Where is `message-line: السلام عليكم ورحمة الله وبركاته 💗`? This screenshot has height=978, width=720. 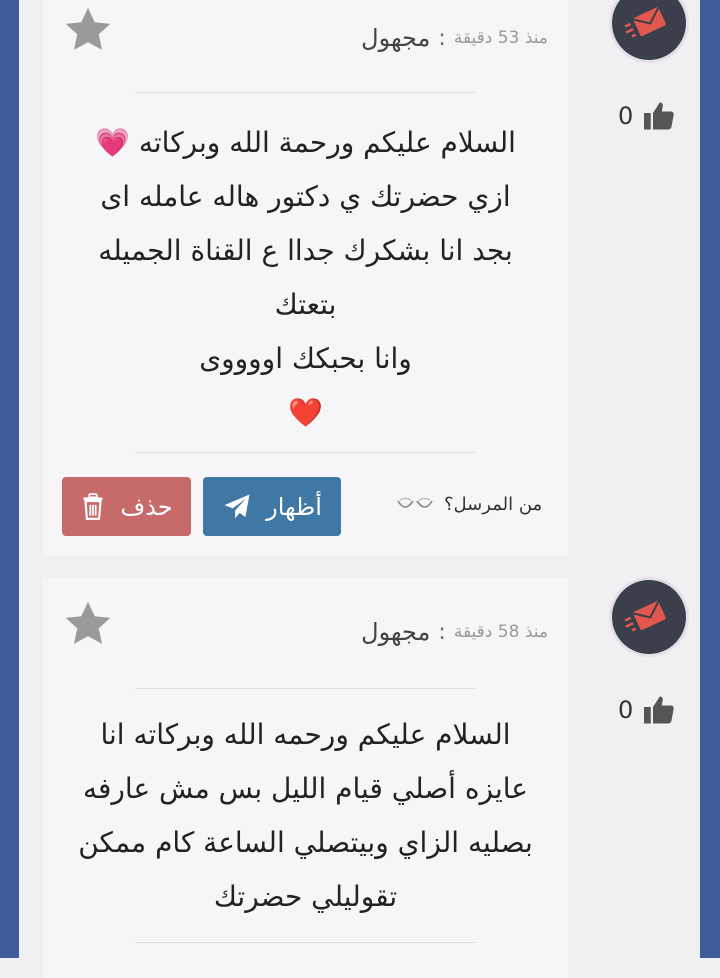 message-line: السلام عليكم ورحمة الله وبركاته 💗 is located at coordinates (305, 142).